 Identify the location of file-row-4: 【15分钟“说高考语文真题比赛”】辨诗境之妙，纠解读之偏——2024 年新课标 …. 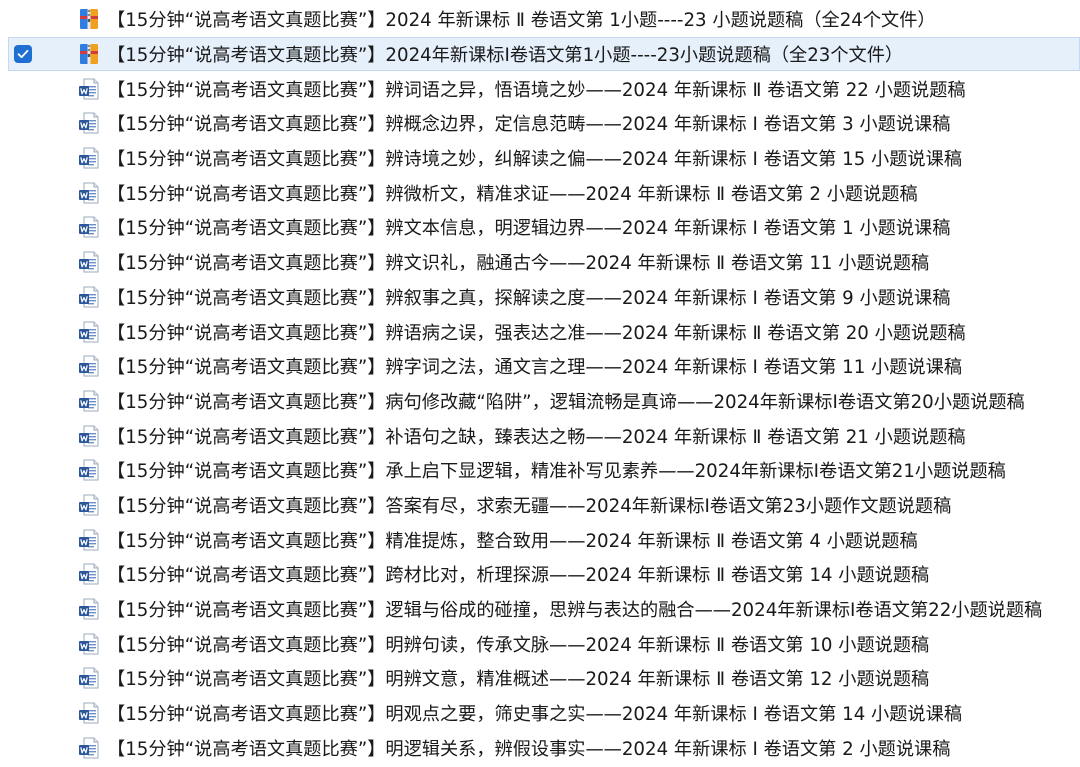
(540, 158).